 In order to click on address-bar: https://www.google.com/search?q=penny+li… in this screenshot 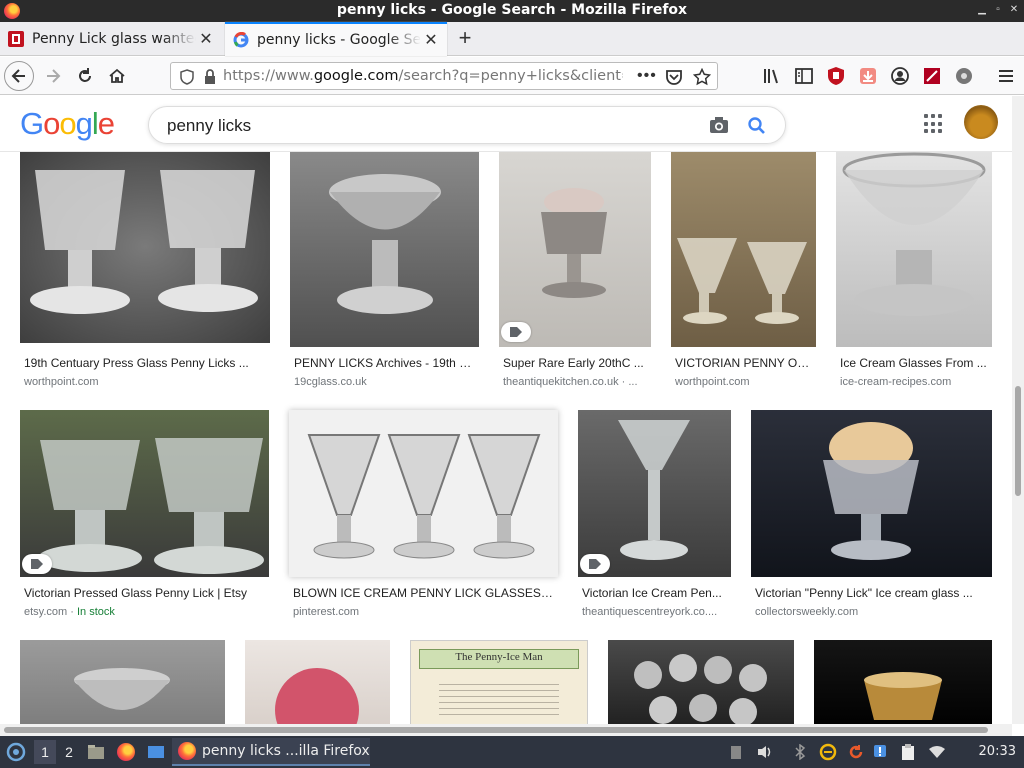, I will do `click(444, 76)`.